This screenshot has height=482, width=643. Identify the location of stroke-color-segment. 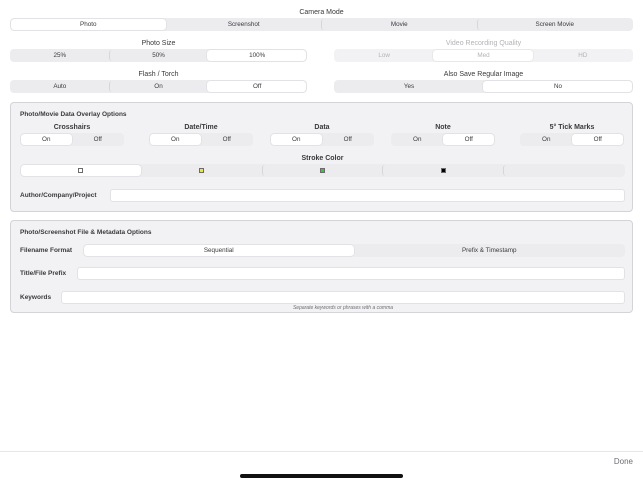
(322, 170).